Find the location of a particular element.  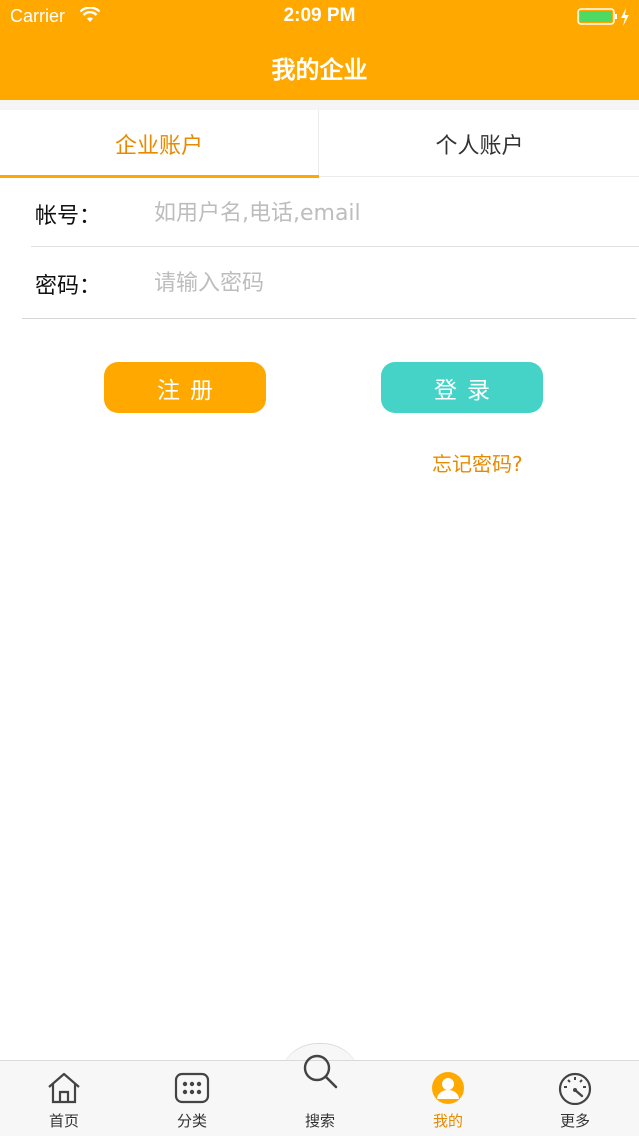

account-row: 帐号： is located at coordinates (319, 213).